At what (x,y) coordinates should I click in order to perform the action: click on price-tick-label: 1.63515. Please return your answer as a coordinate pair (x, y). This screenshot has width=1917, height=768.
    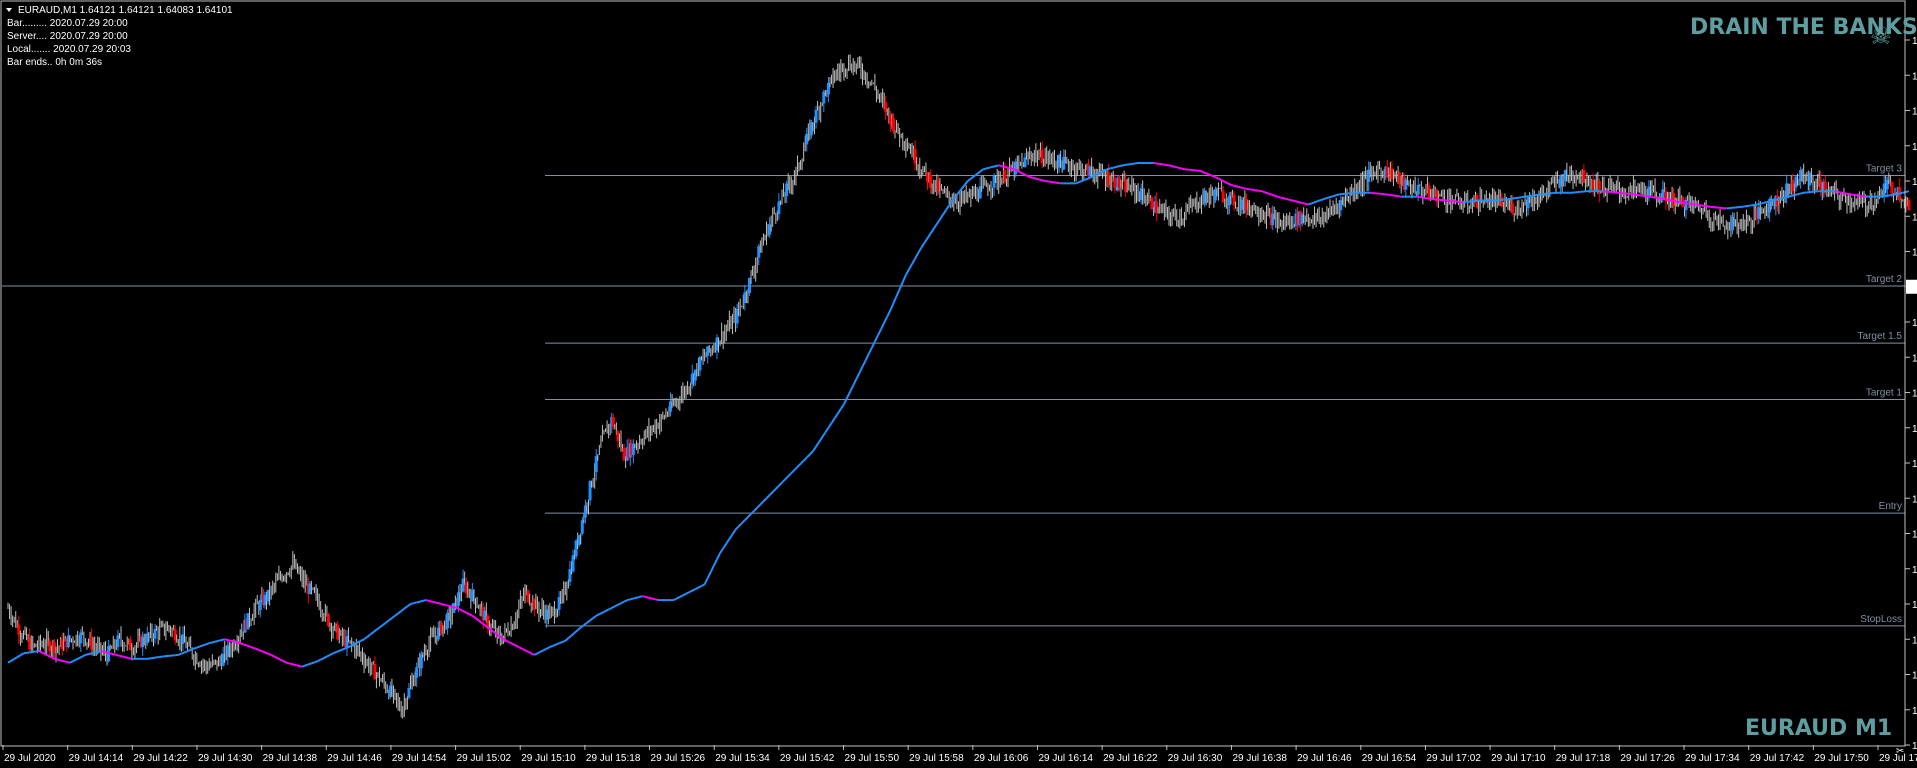
    Looking at the image, I should click on (1914, 746).